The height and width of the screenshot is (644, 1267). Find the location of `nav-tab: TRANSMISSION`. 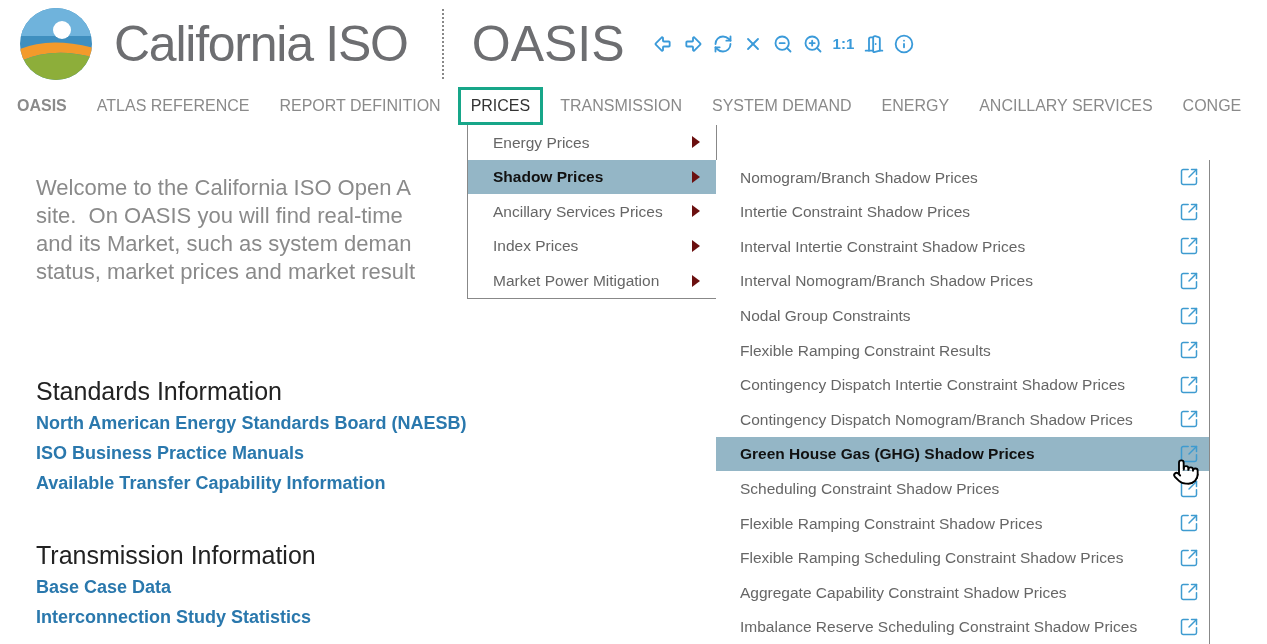

nav-tab: TRANSMISSION is located at coordinates (621, 106).